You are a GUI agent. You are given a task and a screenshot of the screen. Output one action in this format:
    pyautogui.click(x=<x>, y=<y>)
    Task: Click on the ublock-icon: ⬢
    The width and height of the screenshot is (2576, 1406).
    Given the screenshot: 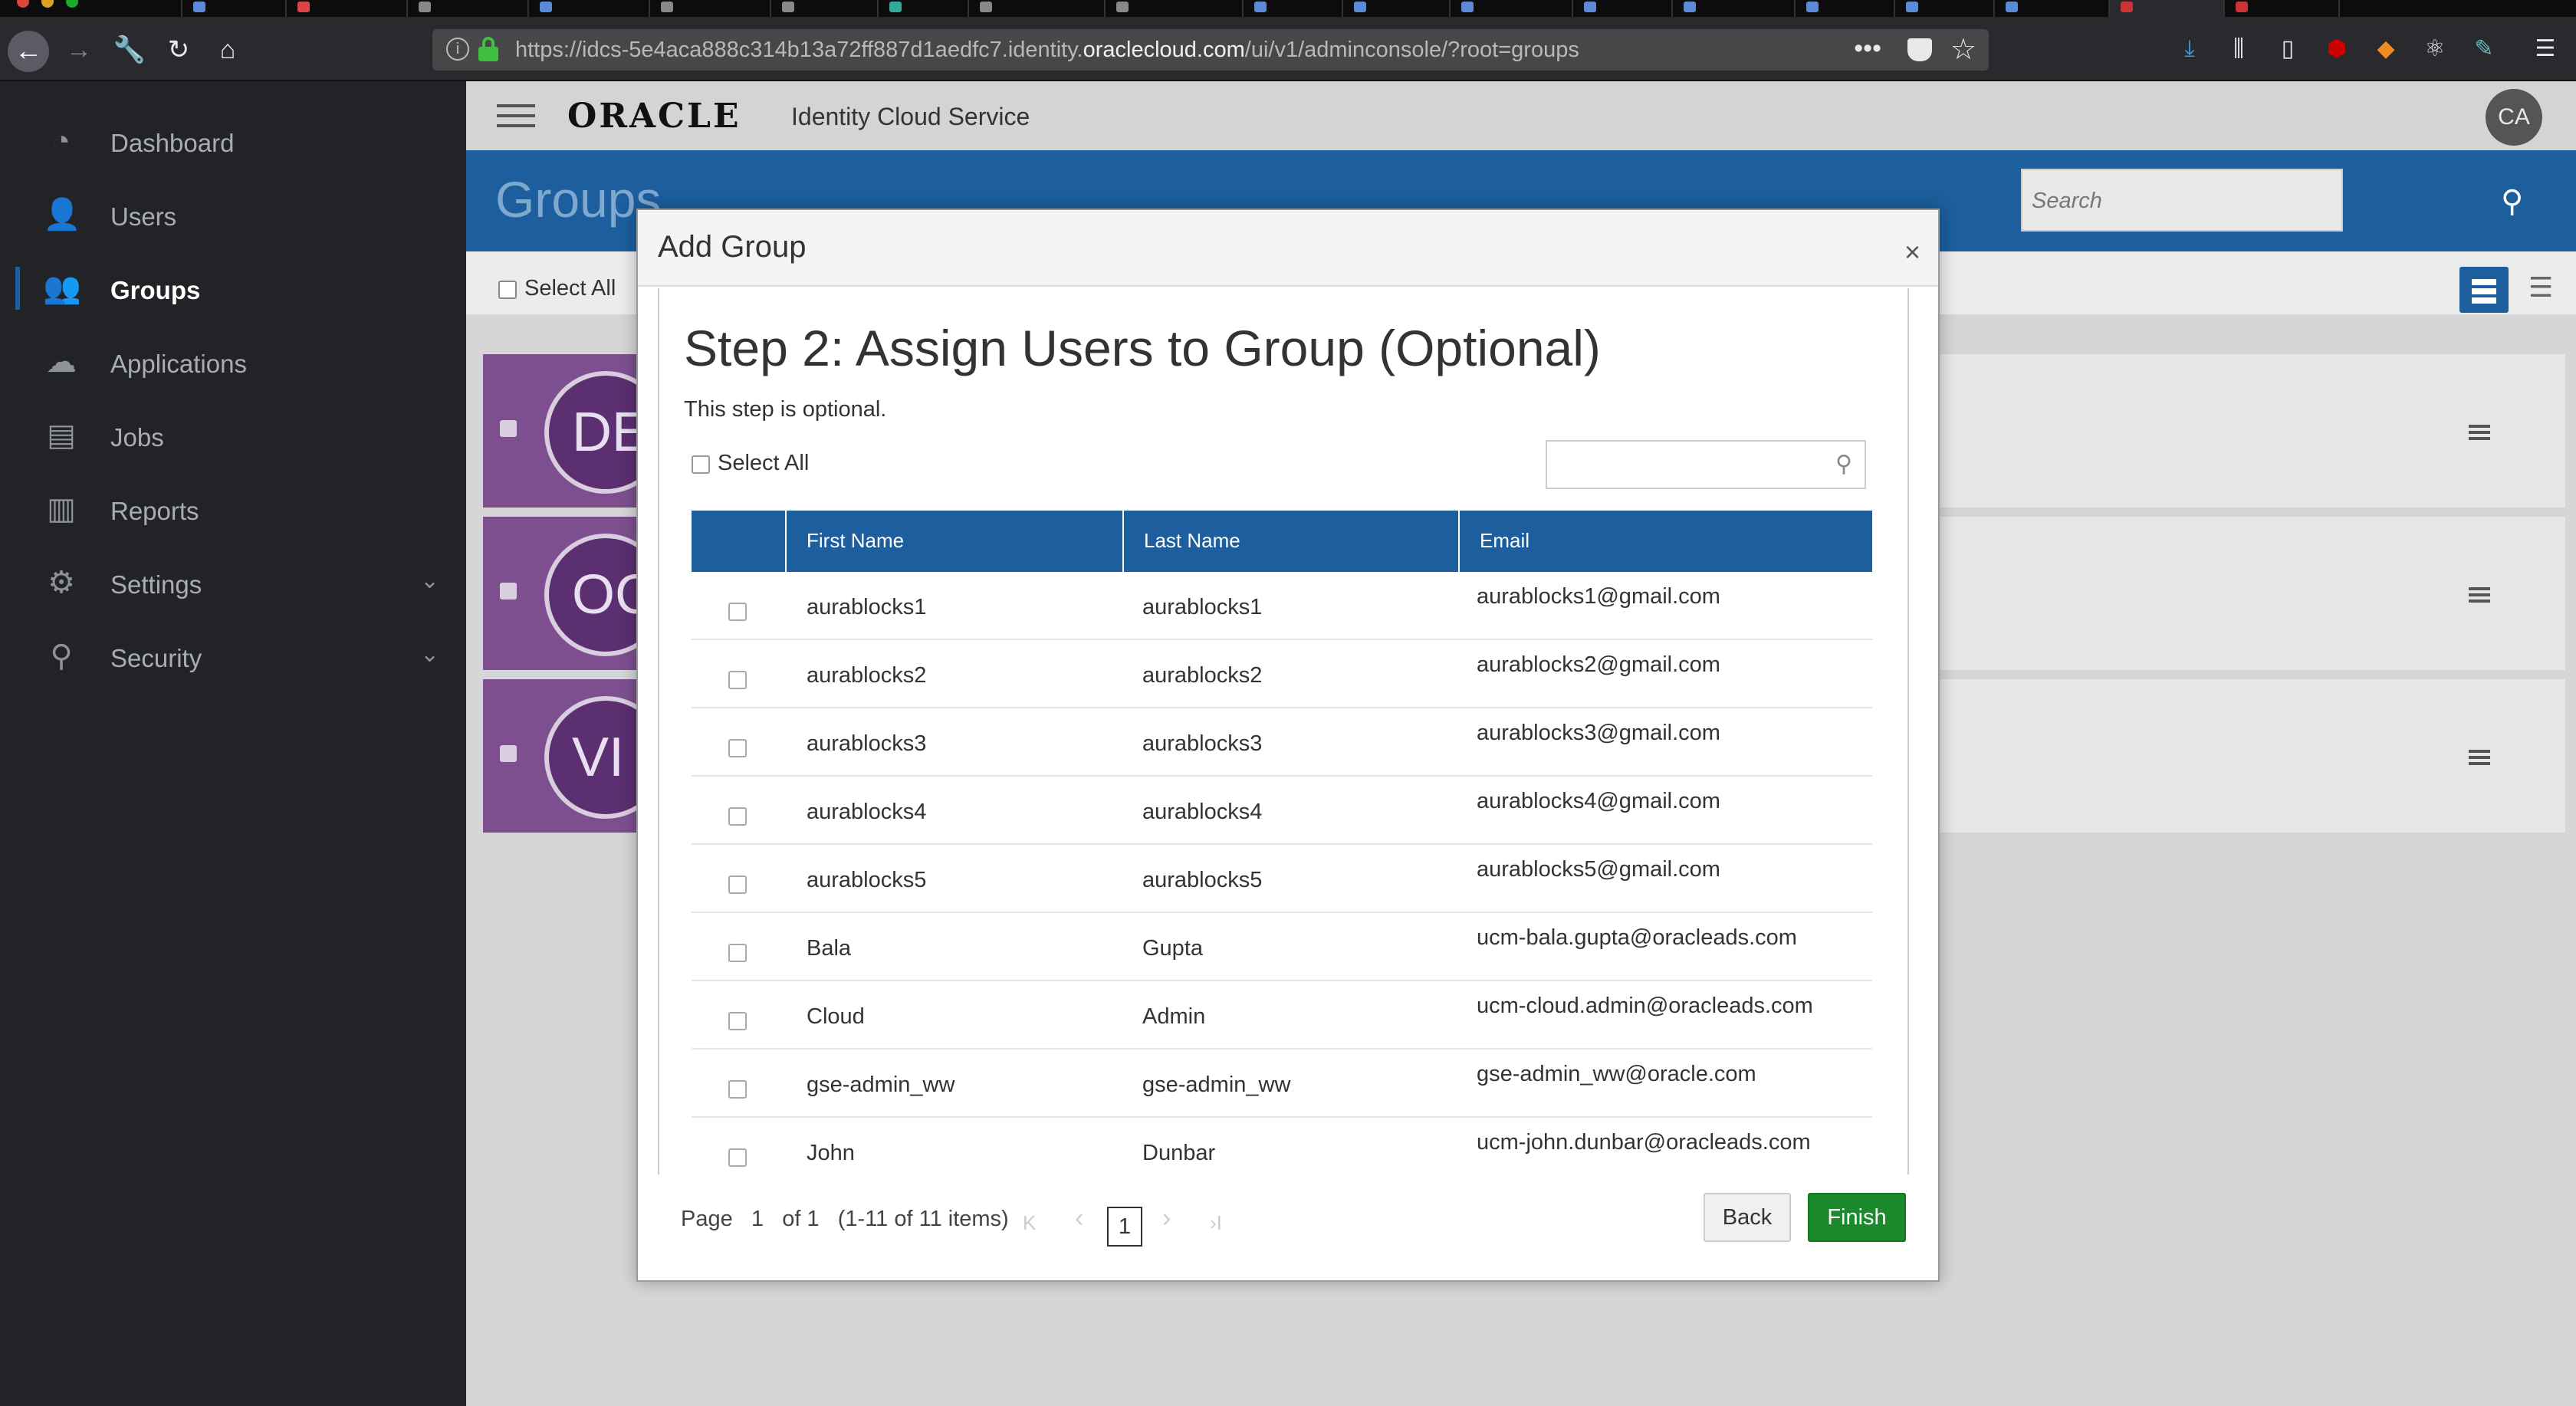 What is the action you would take?
    pyautogui.click(x=2337, y=49)
    